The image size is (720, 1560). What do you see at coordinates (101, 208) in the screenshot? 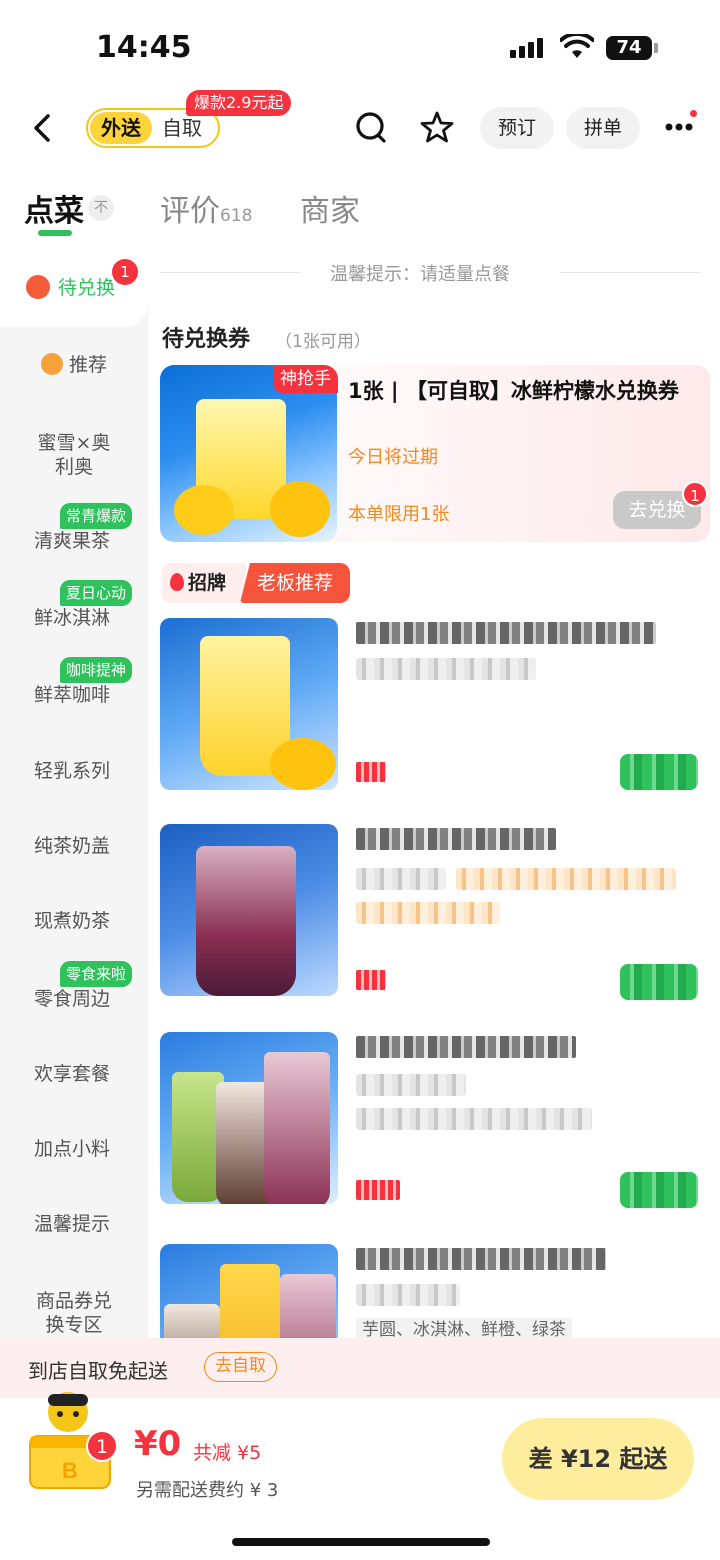
I see `collapse-icon: 不` at bounding box center [101, 208].